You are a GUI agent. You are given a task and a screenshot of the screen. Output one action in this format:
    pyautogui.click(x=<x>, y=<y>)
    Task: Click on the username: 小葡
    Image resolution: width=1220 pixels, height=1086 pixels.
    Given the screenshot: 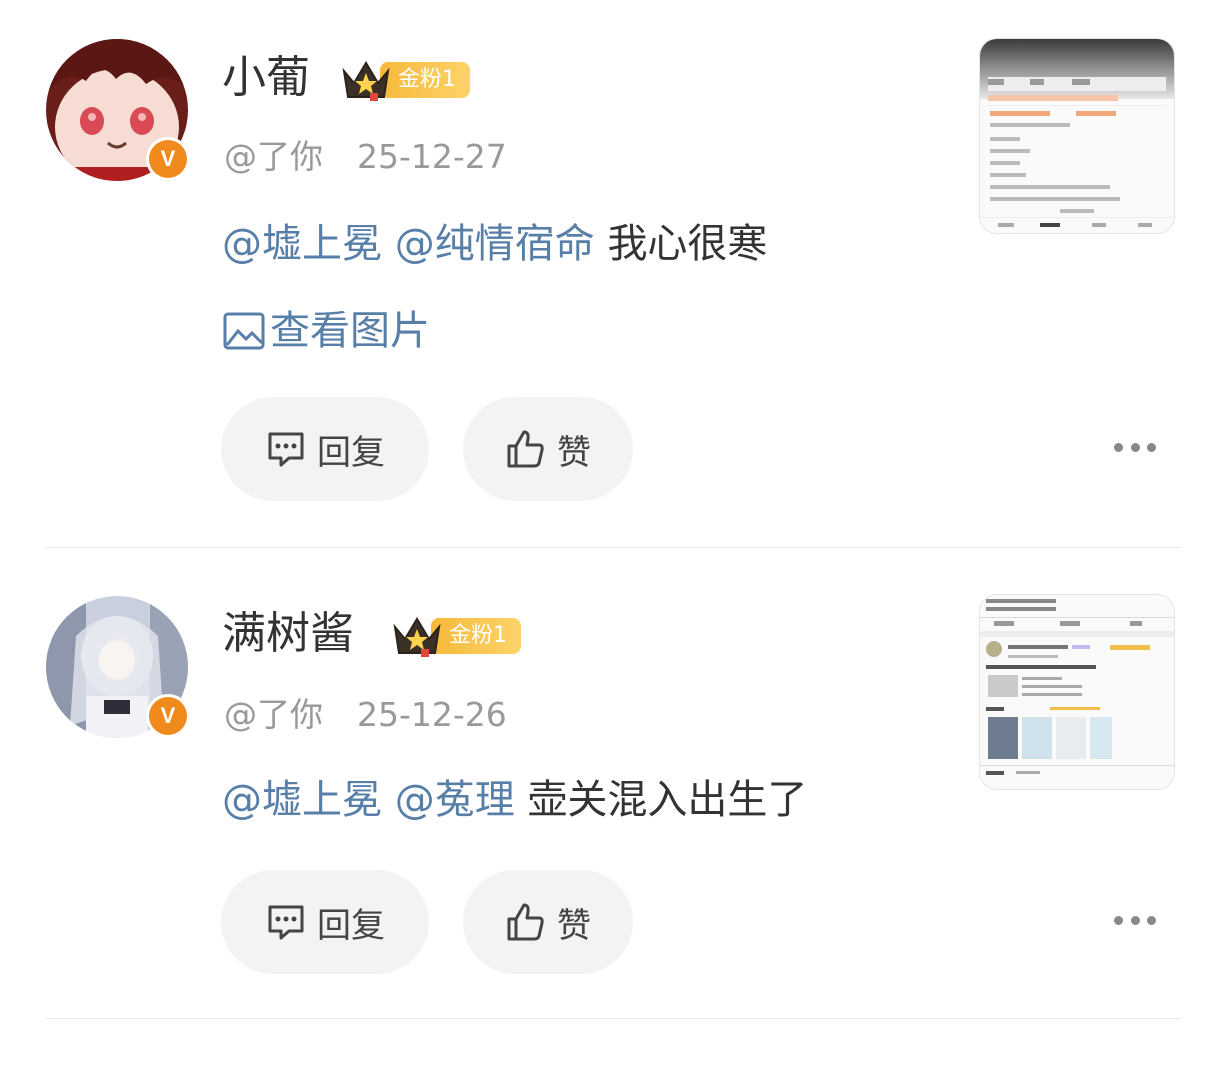 What is the action you would take?
    pyautogui.click(x=266, y=78)
    